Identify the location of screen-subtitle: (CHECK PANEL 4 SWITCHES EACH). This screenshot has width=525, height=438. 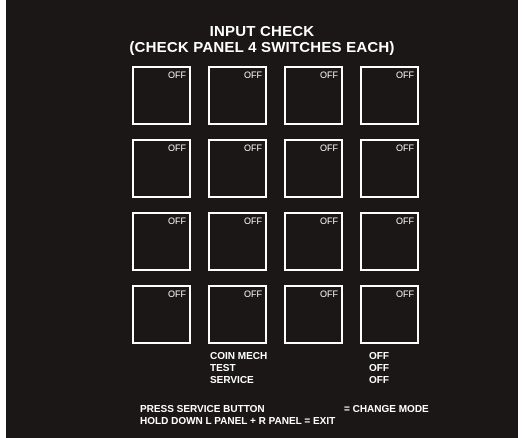
(262, 47).